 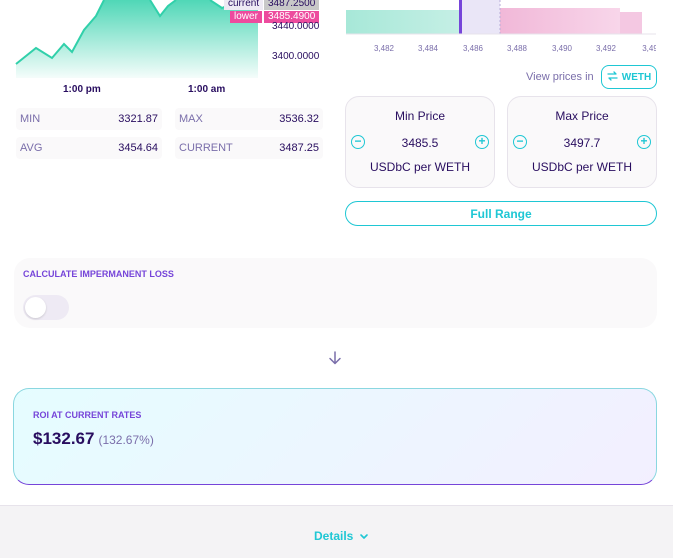 I want to click on toggle-knob, so click(x=35, y=307).